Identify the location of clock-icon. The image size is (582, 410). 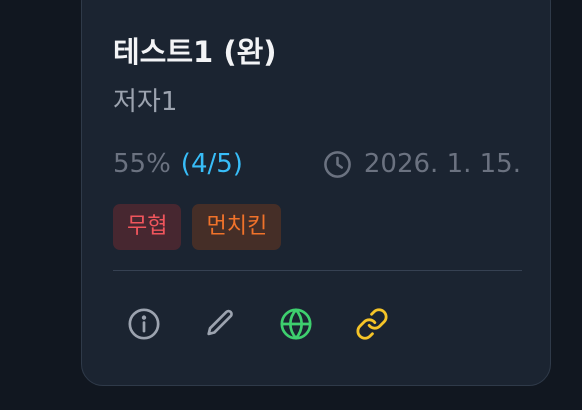
(337, 164).